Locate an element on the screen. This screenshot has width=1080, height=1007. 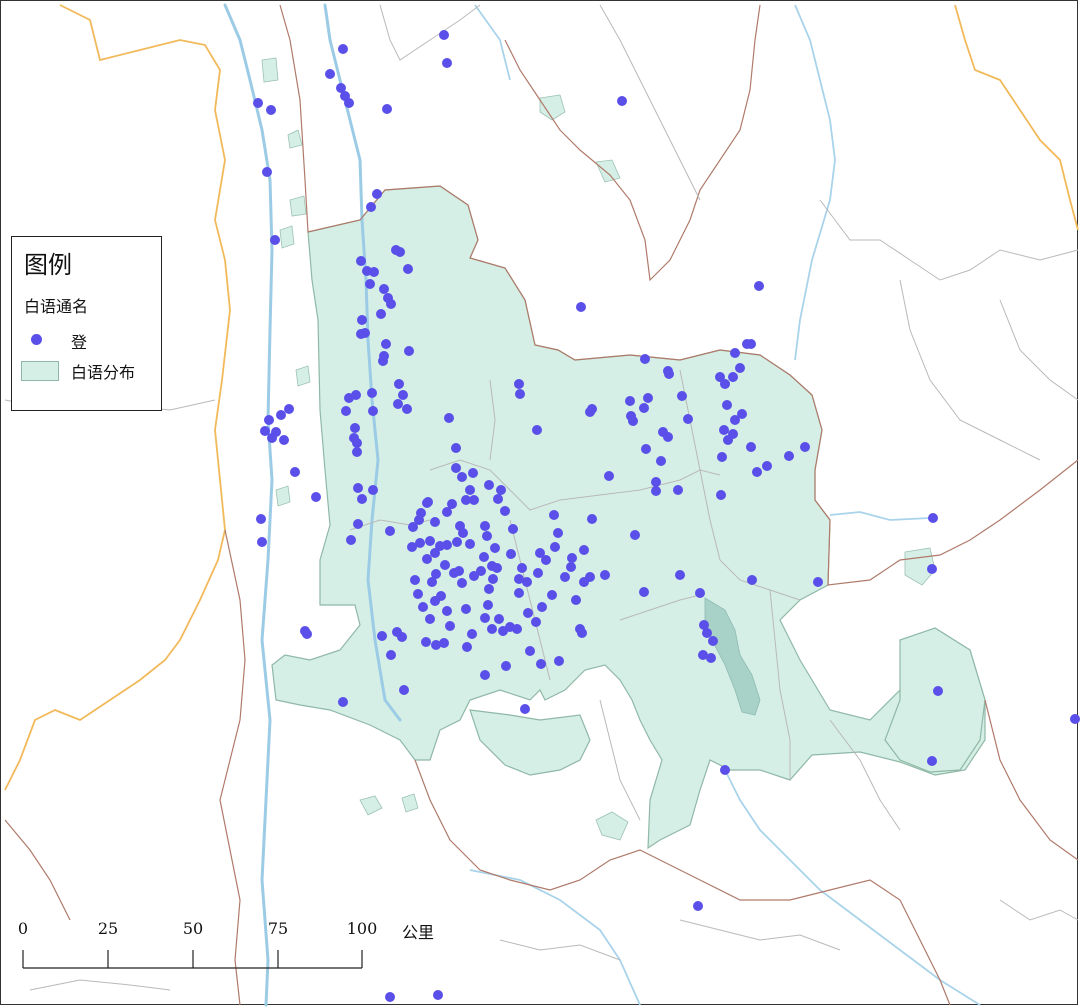
legend-point-label: 登 is located at coordinates (79, 342).